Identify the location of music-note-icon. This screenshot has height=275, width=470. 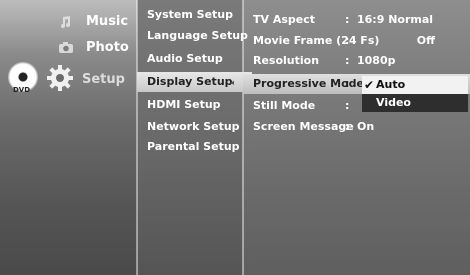
(66, 22).